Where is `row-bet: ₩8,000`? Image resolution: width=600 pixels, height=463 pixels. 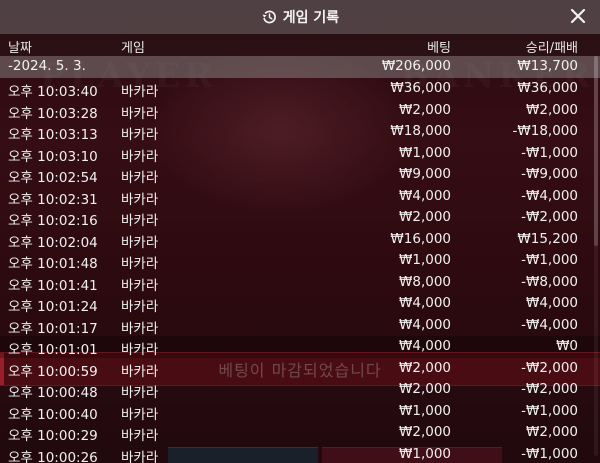 row-bet: ₩8,000 is located at coordinates (425, 281).